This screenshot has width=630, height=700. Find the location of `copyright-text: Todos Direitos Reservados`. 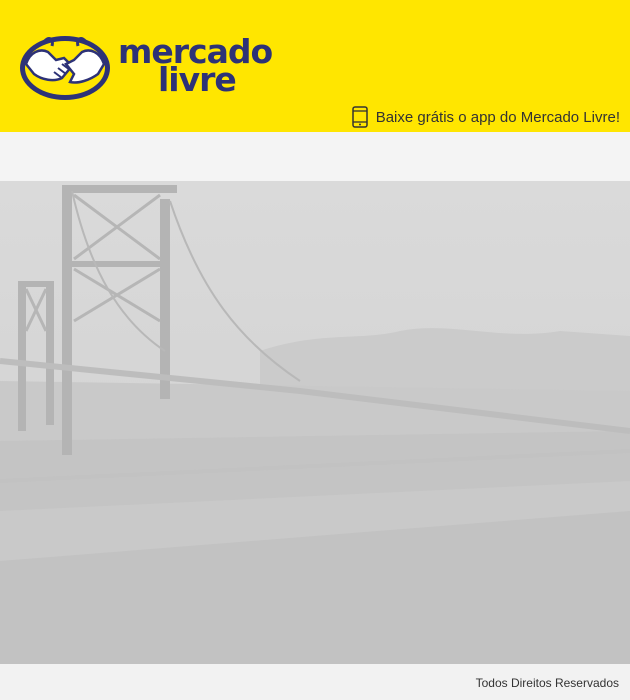

copyright-text: Todos Direitos Reservados is located at coordinates (547, 683).